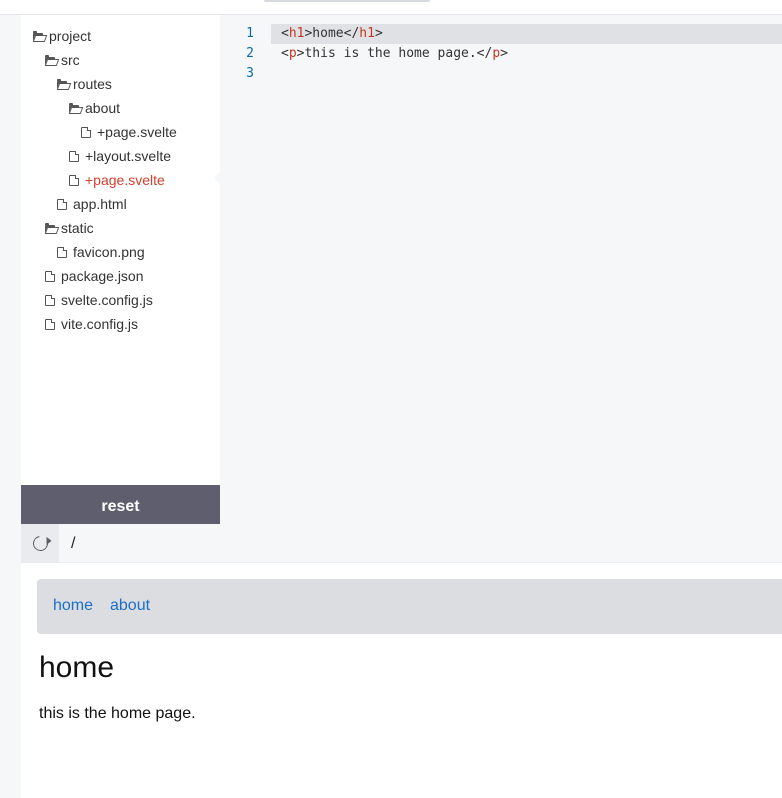  I want to click on refresh-icon, so click(40, 543).